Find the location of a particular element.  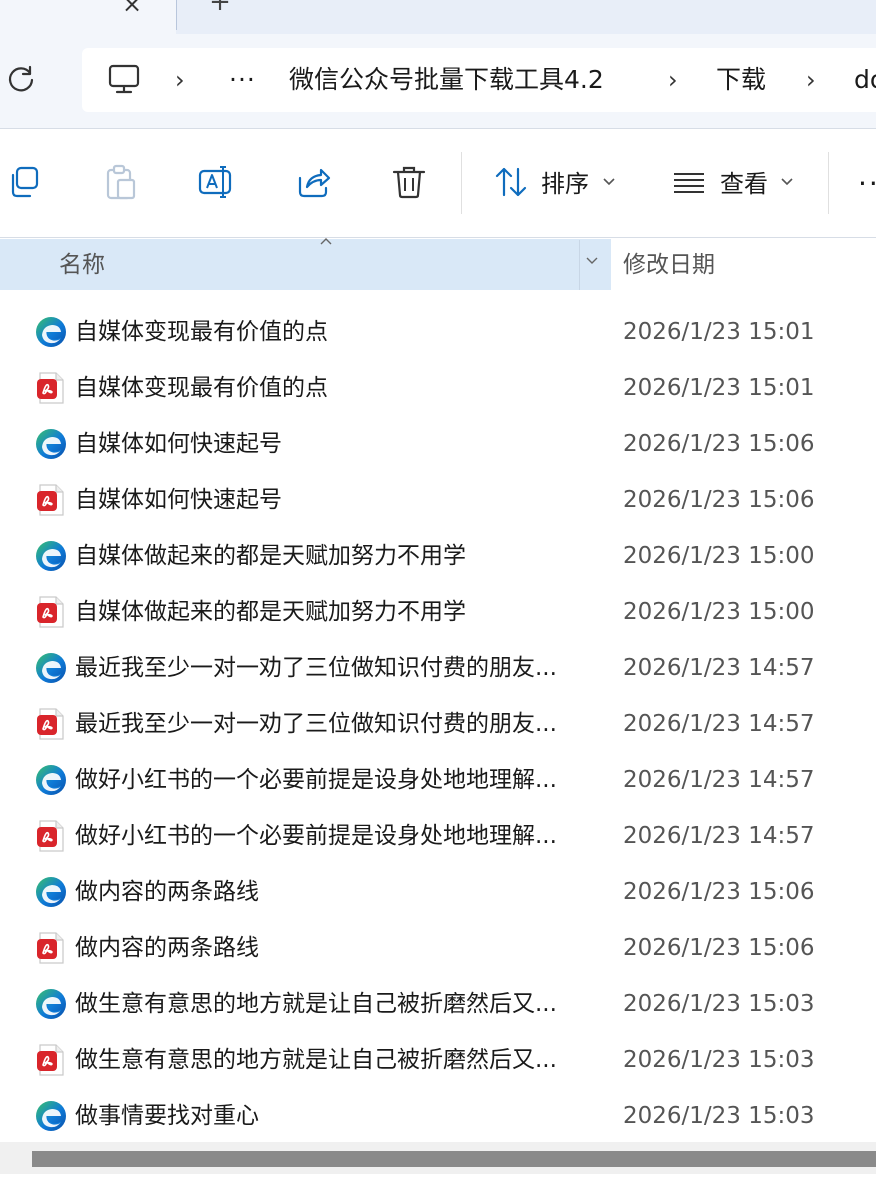

refresh-icon is located at coordinates (21, 79).